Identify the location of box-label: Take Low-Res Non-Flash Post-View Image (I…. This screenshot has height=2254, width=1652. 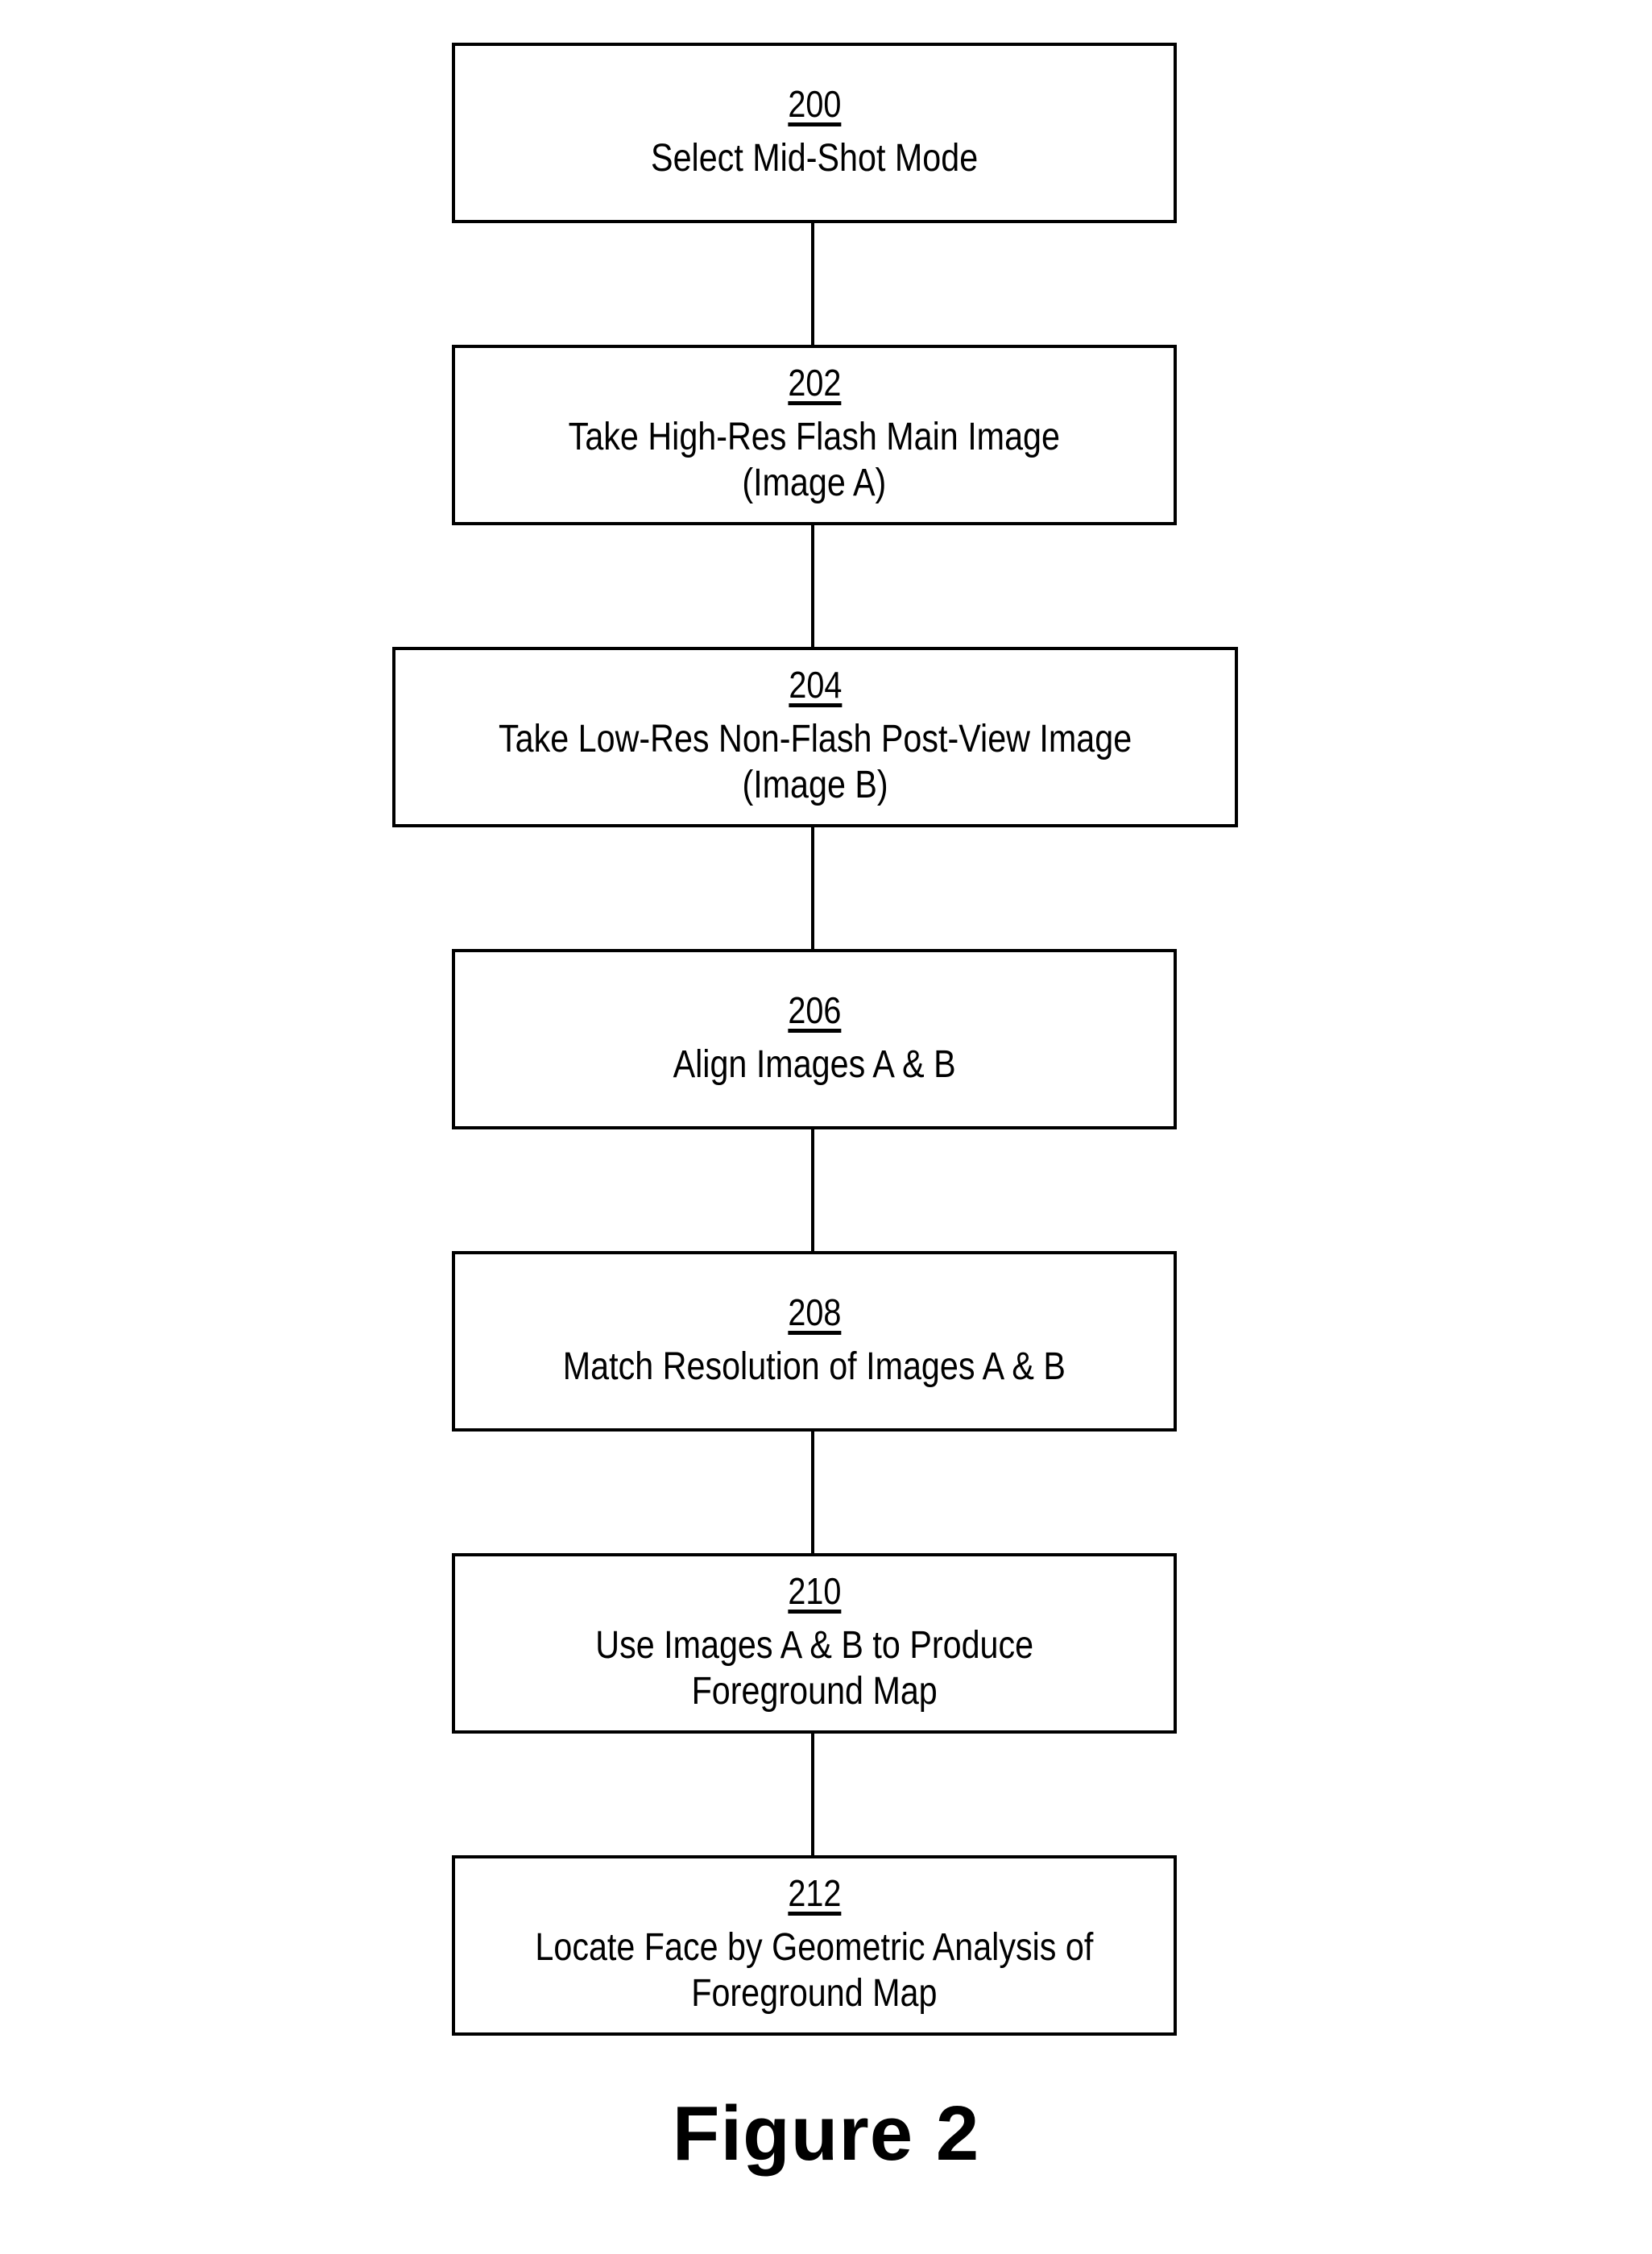
(815, 763).